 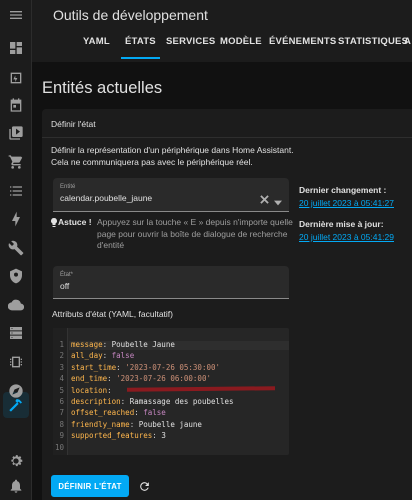 What do you see at coordinates (163, 379) in the screenshot?
I see `yaml-value: '2023-07-26 06:00:00'` at bounding box center [163, 379].